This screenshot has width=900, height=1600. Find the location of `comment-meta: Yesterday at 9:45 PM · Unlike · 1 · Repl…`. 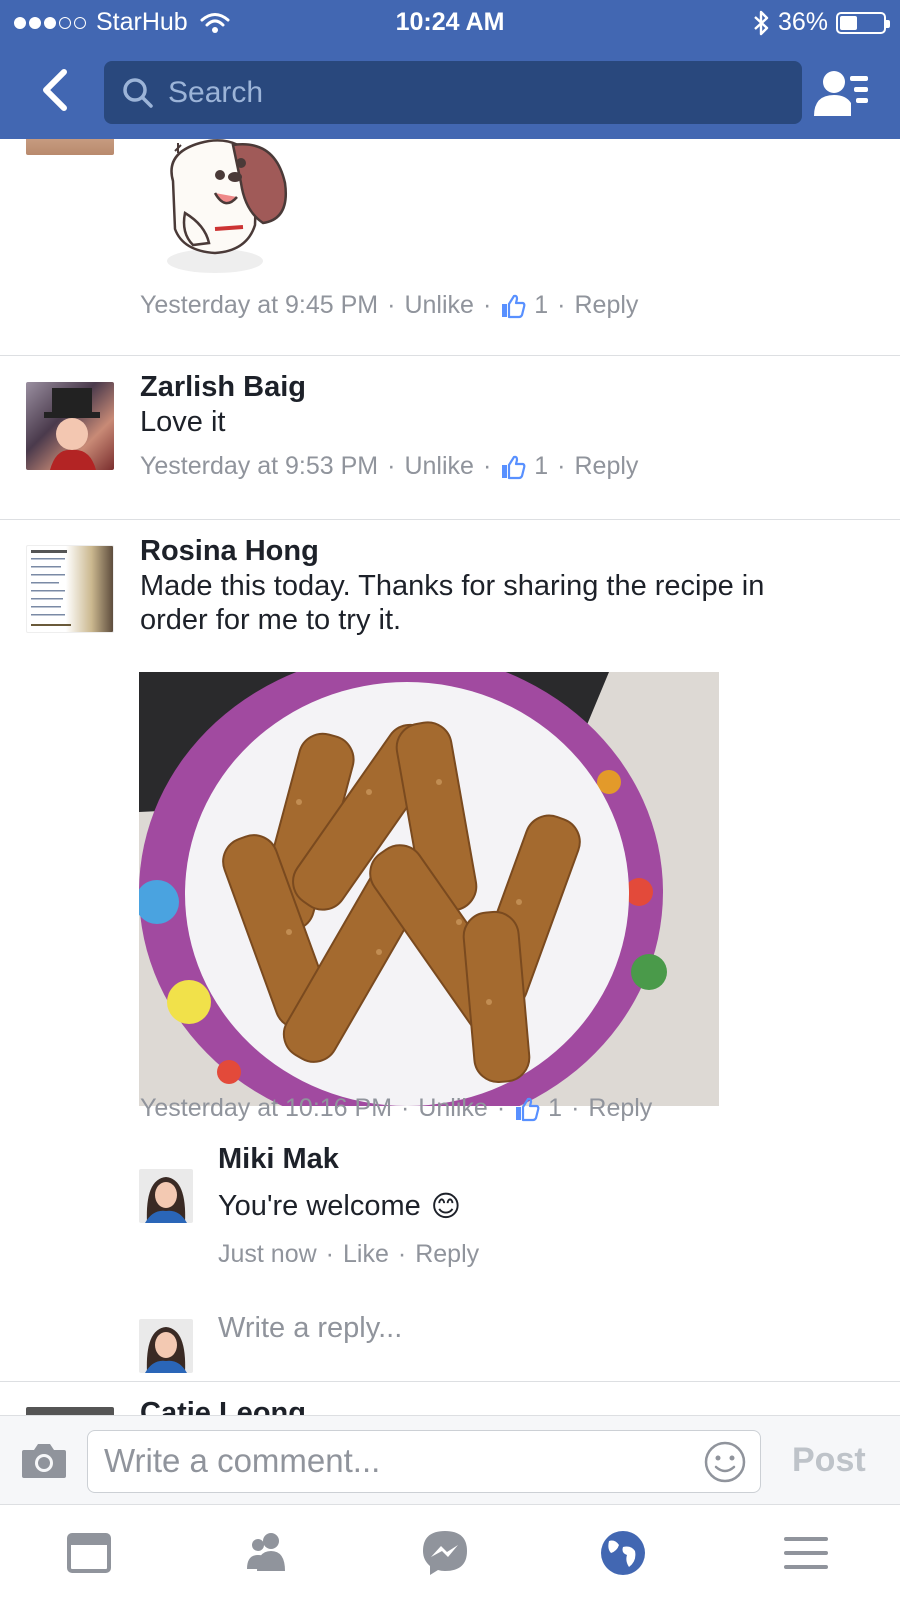

comment-meta: Yesterday at 9:45 PM · Unlike · 1 · Repl… is located at coordinates (389, 305).